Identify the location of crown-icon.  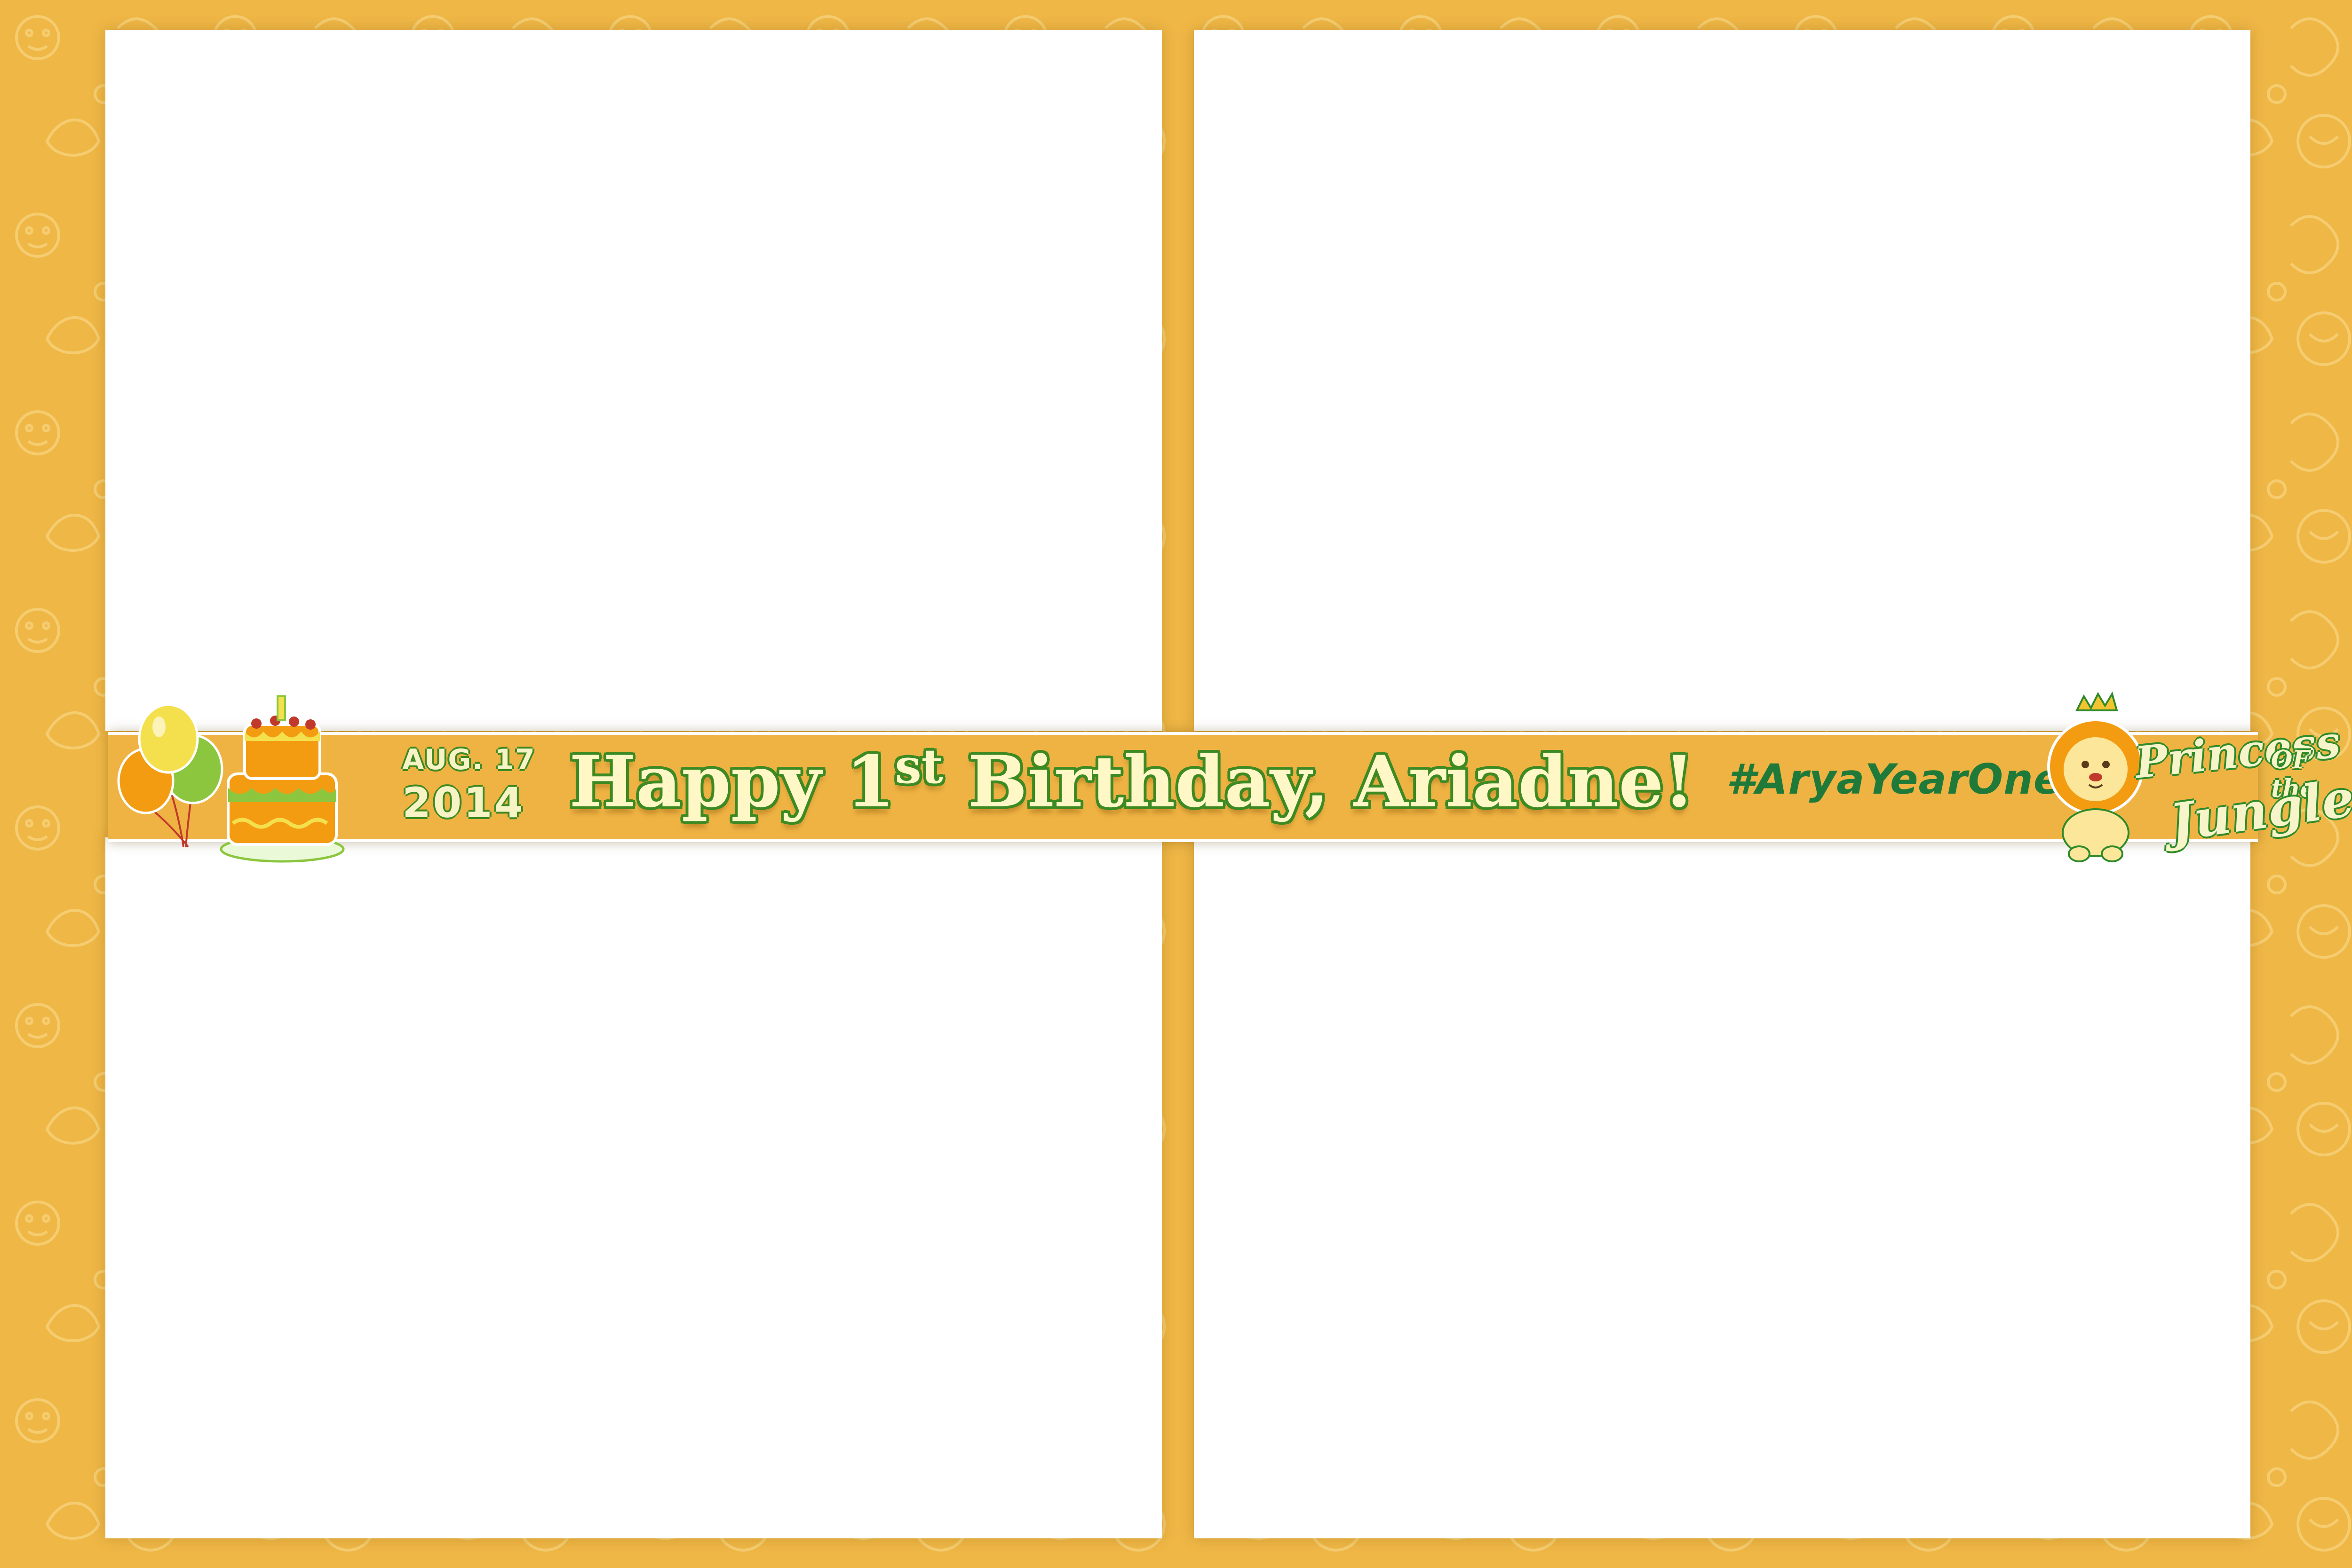
(2096, 701).